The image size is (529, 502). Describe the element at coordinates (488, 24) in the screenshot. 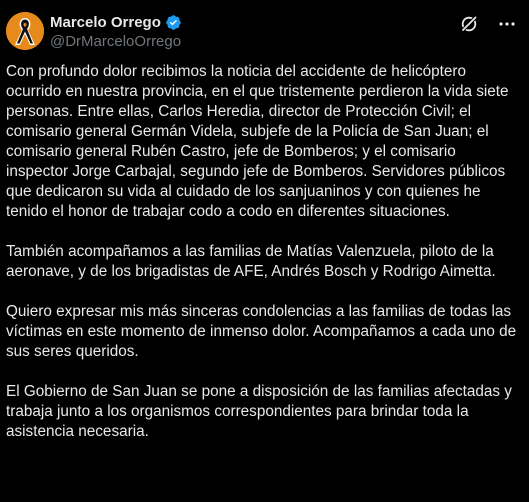

I see `post-actions` at that location.